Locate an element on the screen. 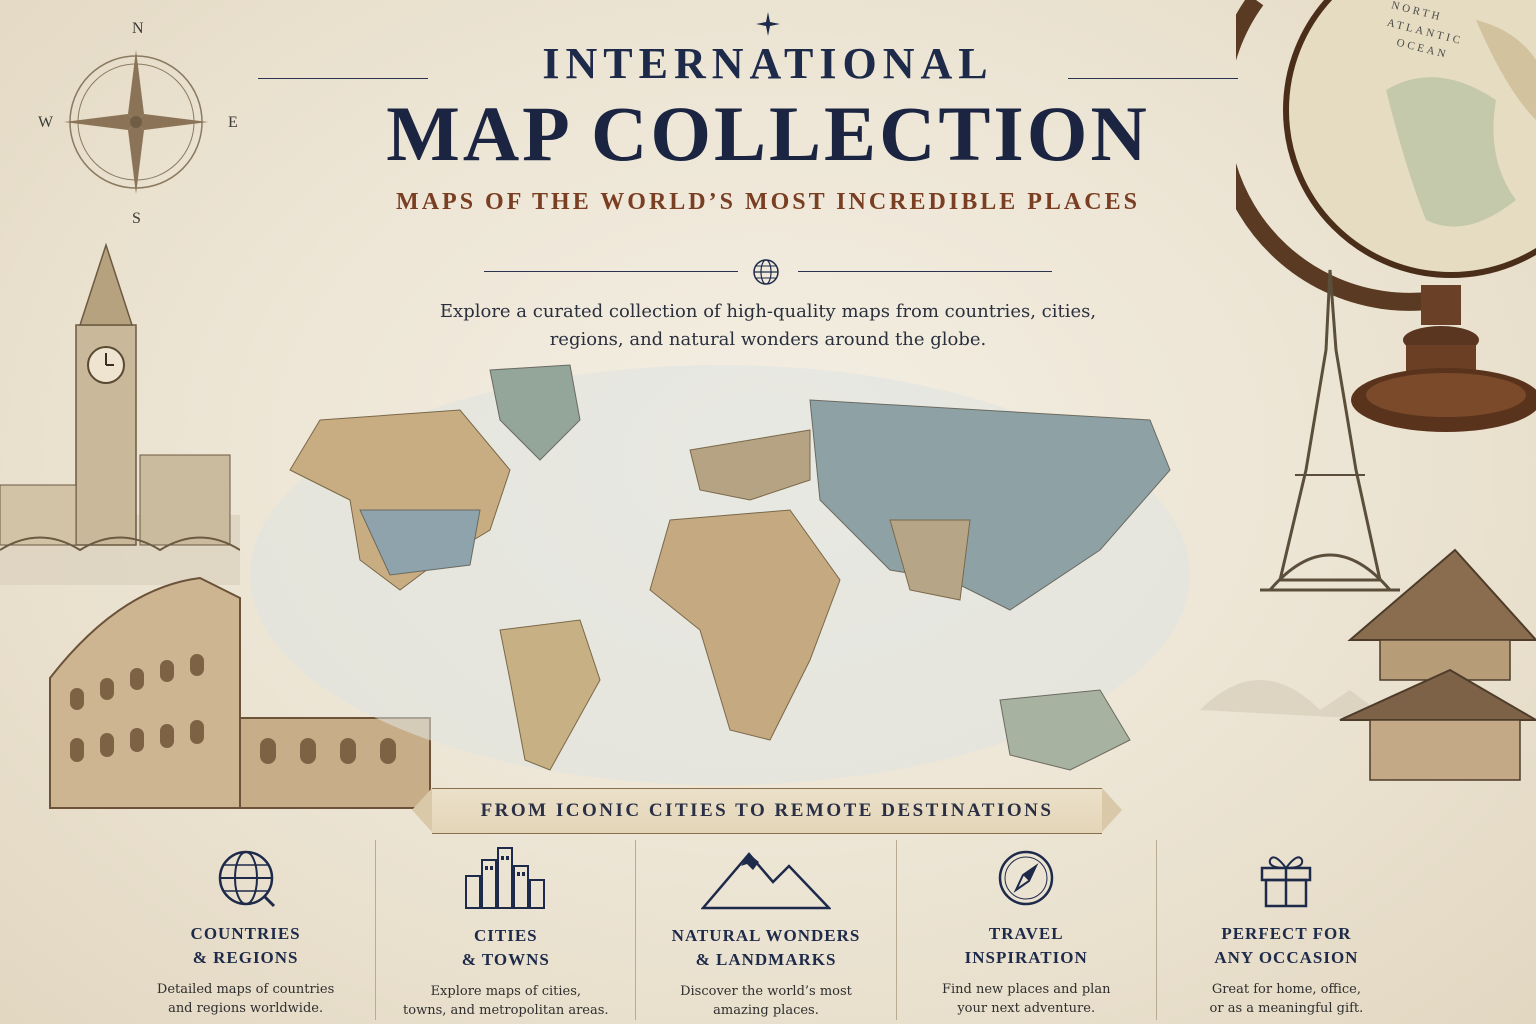 The width and height of the screenshot is (1536, 1024). banner-left-end is located at coordinates (422, 810).